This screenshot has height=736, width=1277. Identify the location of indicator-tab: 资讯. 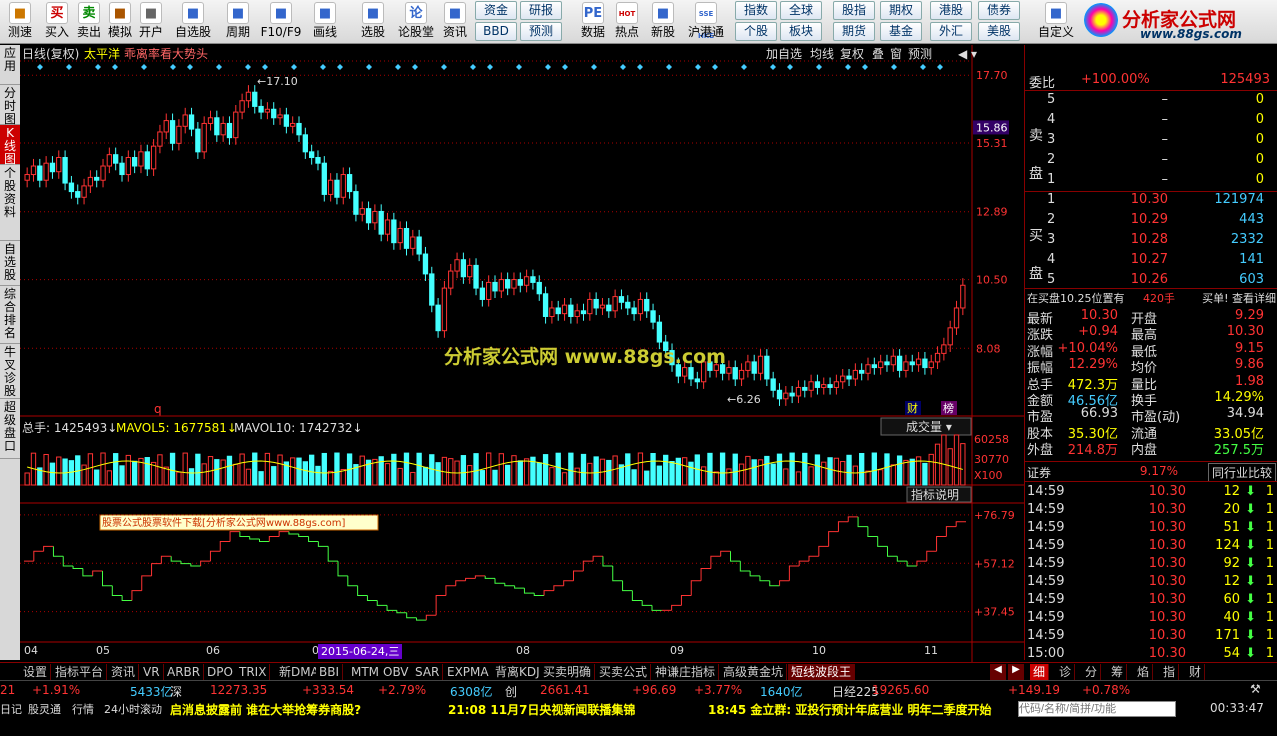
(124, 672).